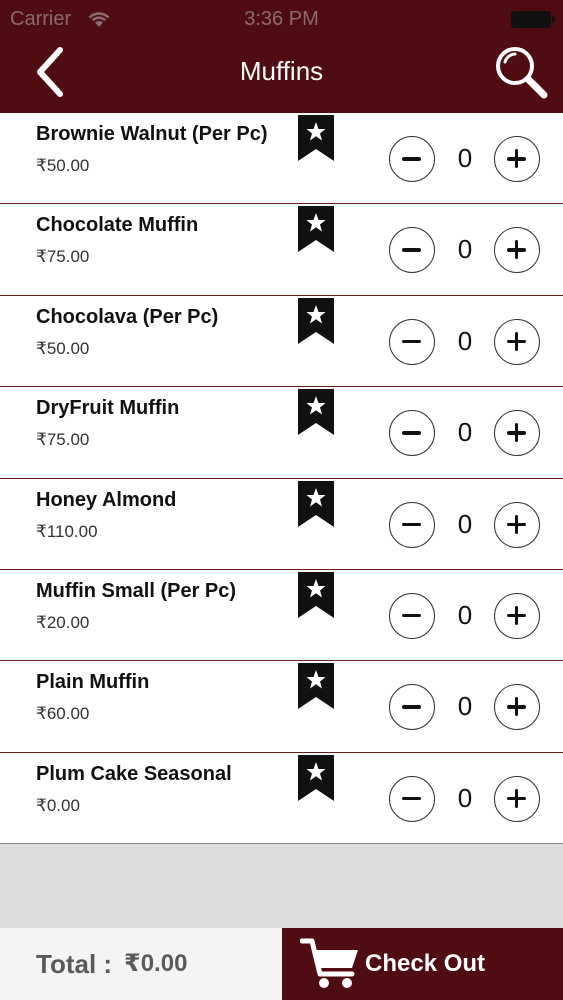  Describe the element at coordinates (281, 250) in the screenshot. I see `list-item: Chocolate Muffin ₹75.00 0` at that location.